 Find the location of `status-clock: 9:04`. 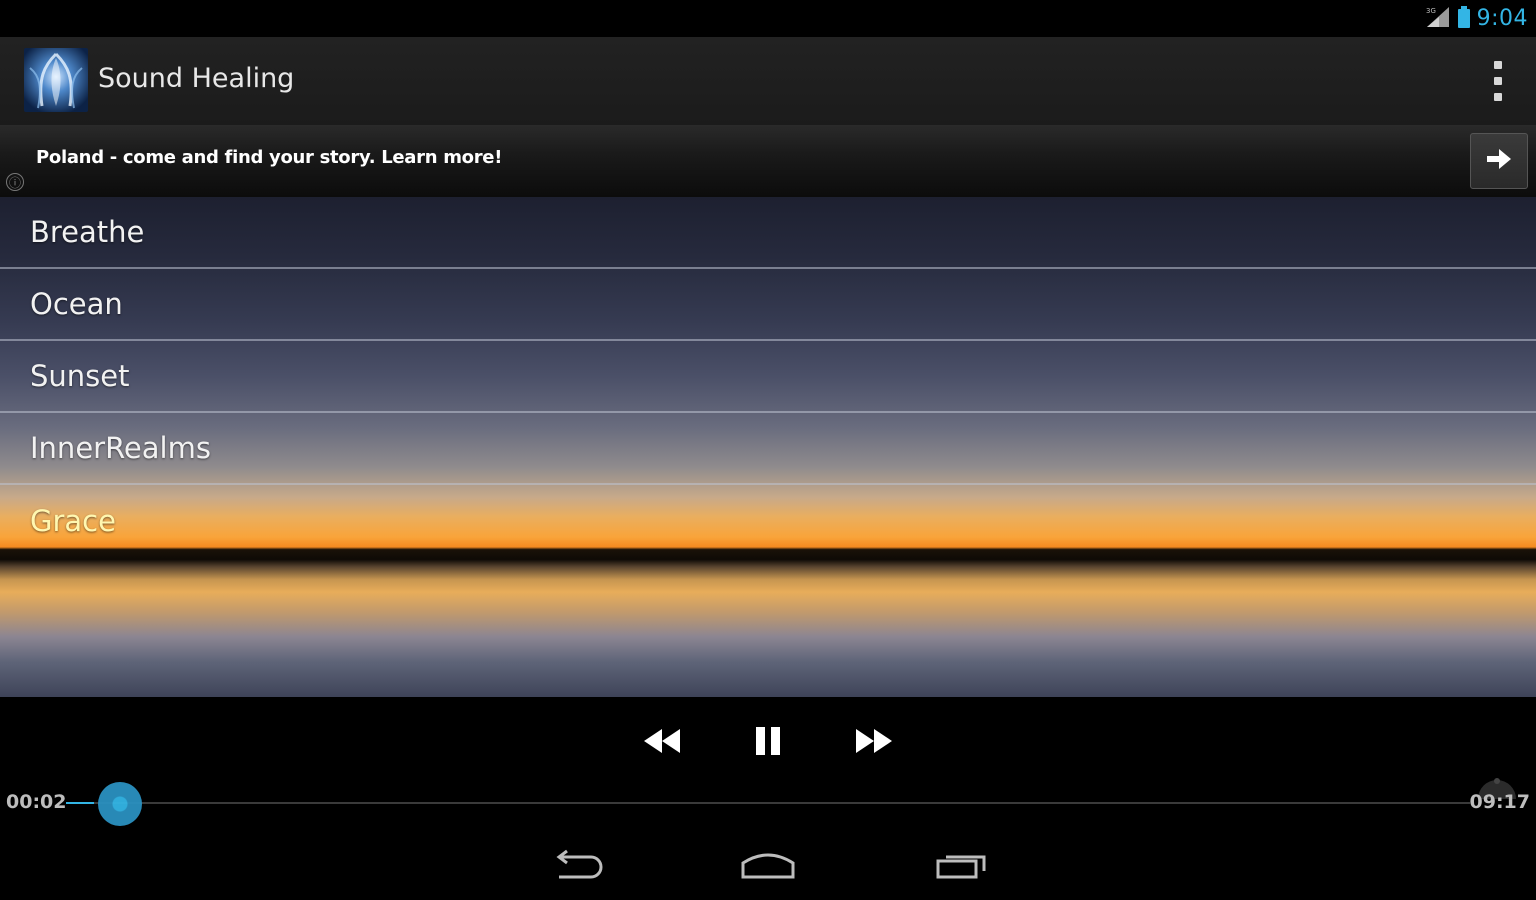

status-clock: 9:04 is located at coordinates (1502, 18).